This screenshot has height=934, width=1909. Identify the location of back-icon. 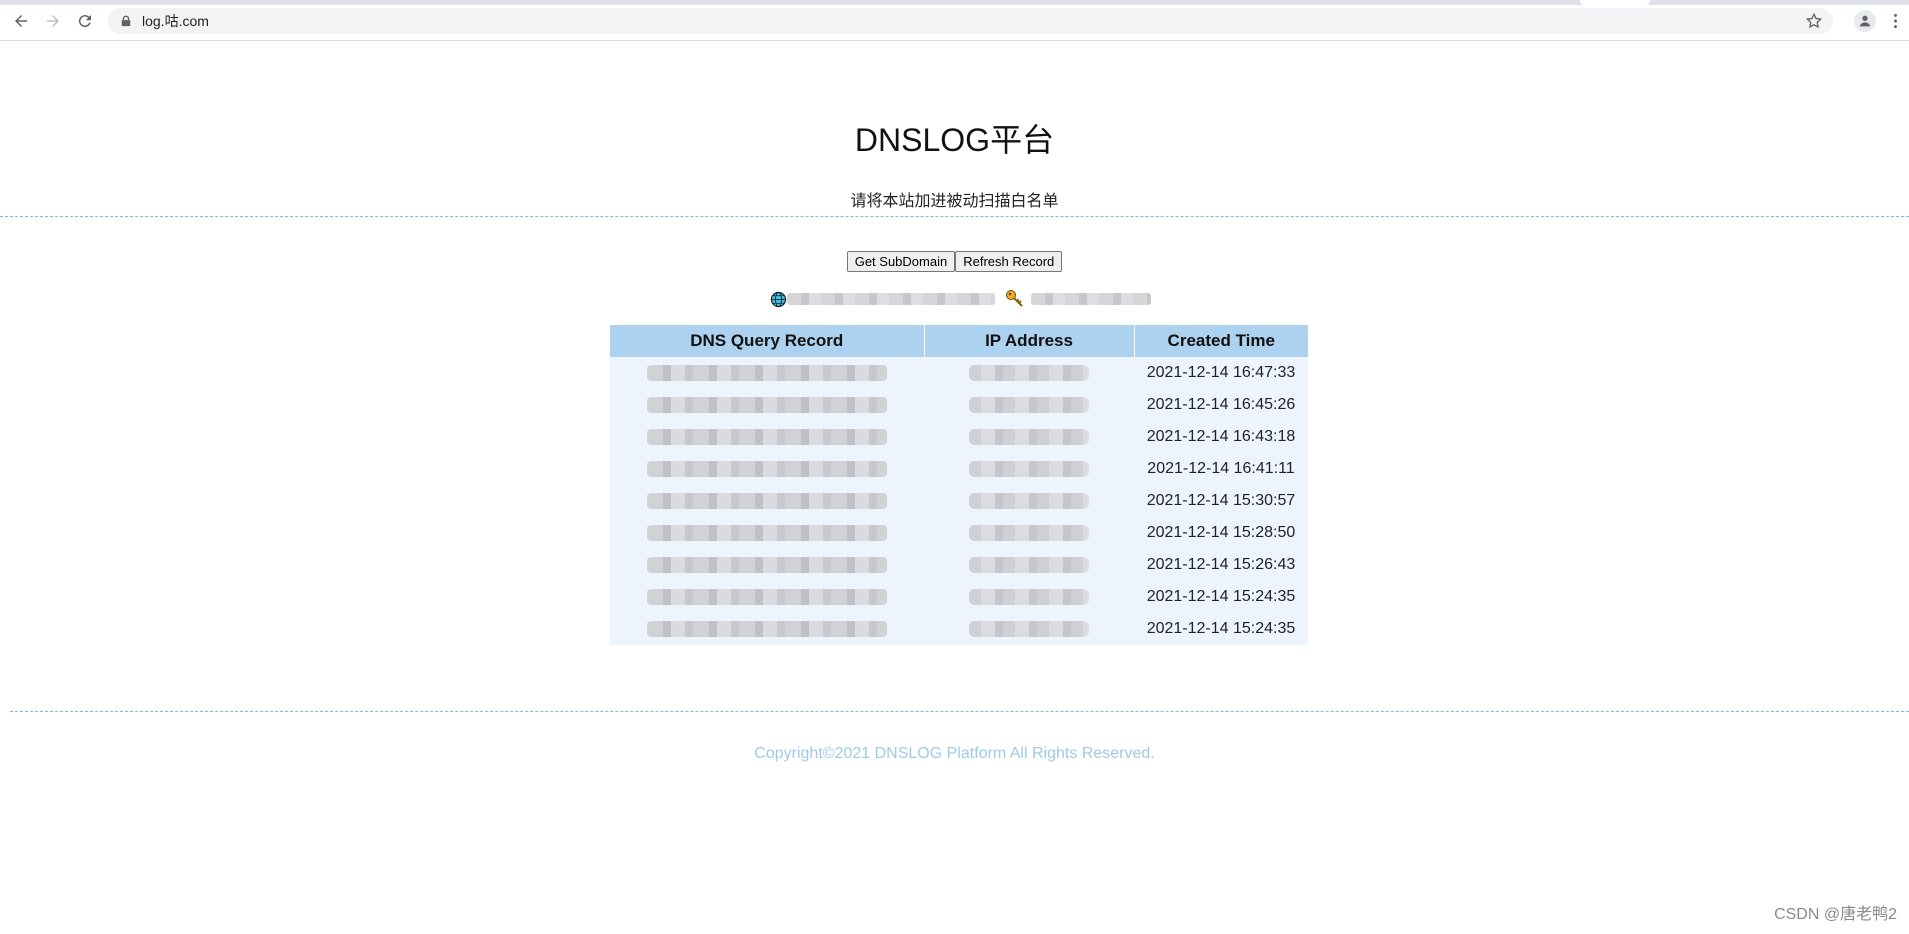
(21, 21).